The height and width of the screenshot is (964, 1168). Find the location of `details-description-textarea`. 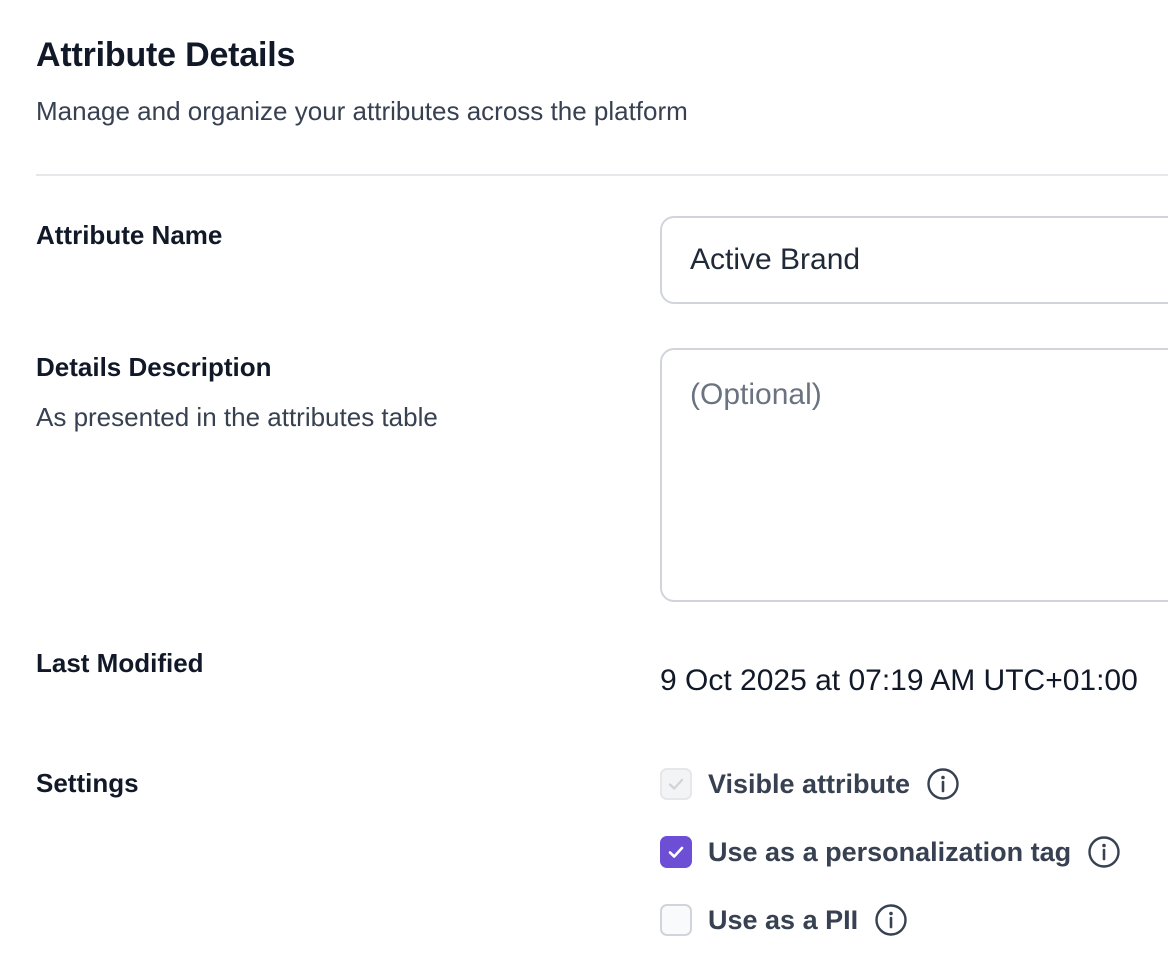

details-description-textarea is located at coordinates (914, 475).